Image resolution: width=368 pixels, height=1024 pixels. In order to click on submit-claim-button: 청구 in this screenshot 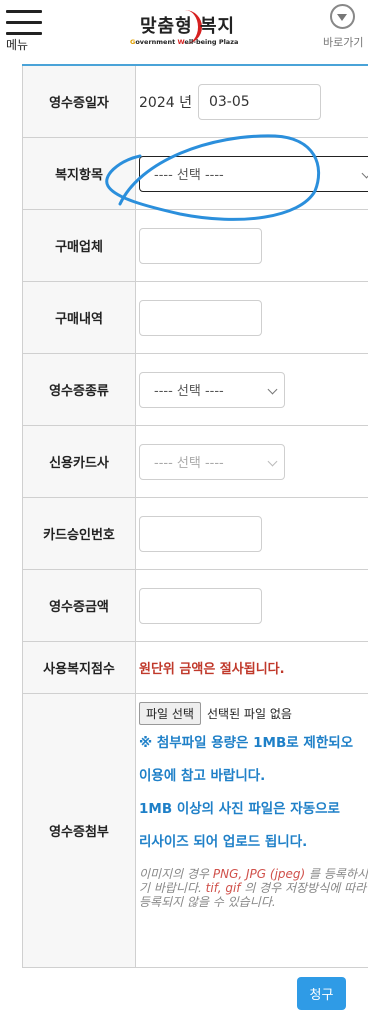, I will do `click(321, 993)`.